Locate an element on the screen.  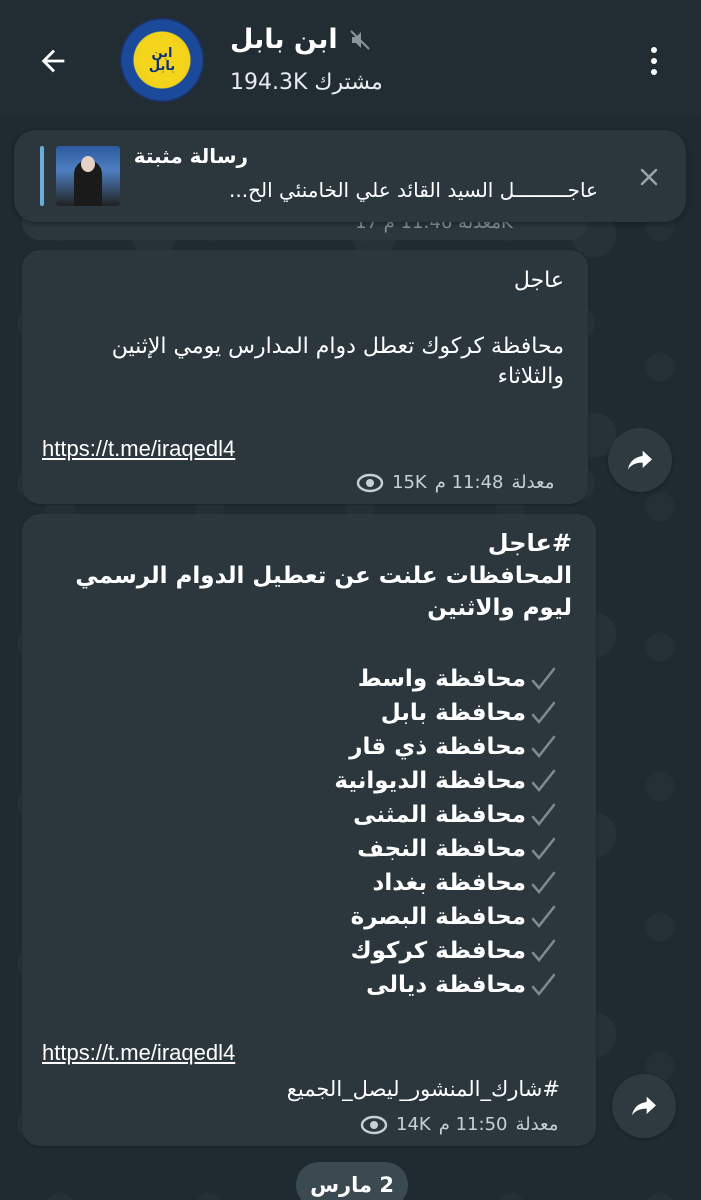
close-icon is located at coordinates (649, 177).